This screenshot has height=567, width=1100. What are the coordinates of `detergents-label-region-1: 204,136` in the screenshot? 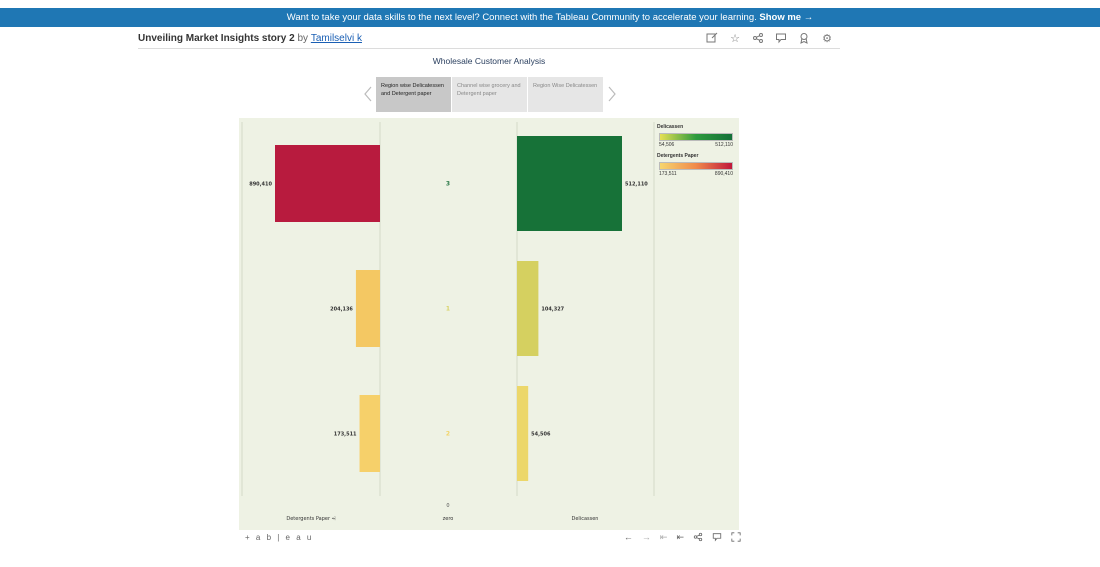 It's located at (341, 310).